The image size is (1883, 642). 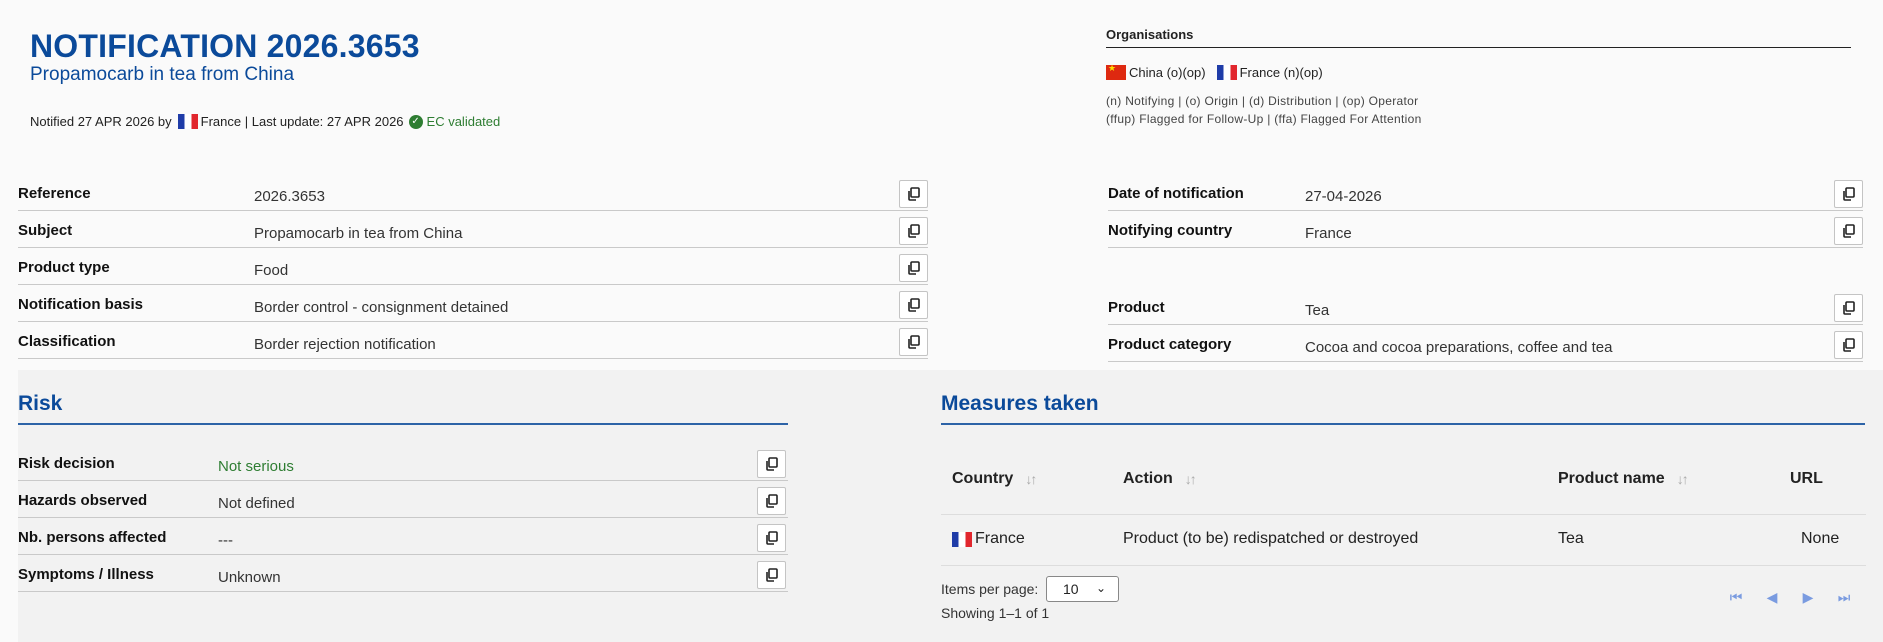 I want to click on column-header-action: Action ↓↑, so click(x=1160, y=479).